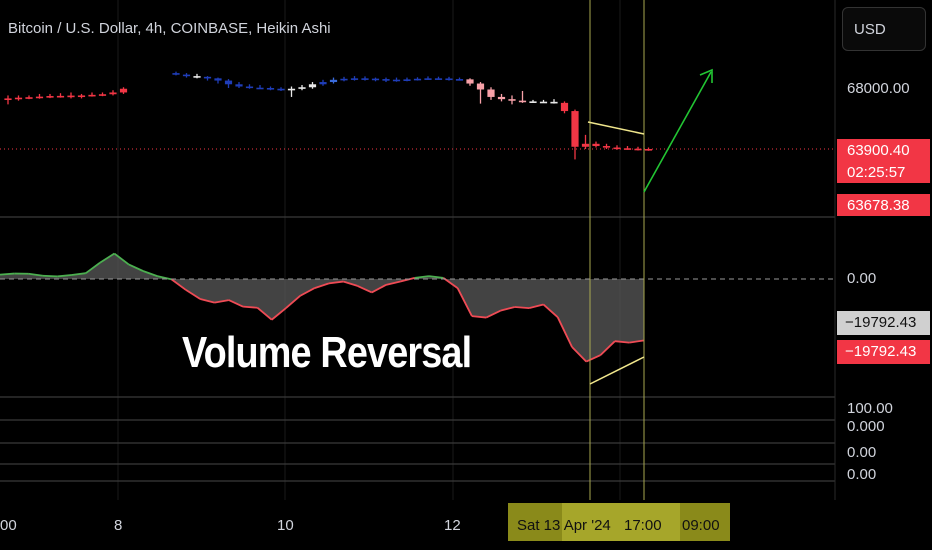  What do you see at coordinates (884, 29) in the screenshot?
I see `currency-button: USD` at bounding box center [884, 29].